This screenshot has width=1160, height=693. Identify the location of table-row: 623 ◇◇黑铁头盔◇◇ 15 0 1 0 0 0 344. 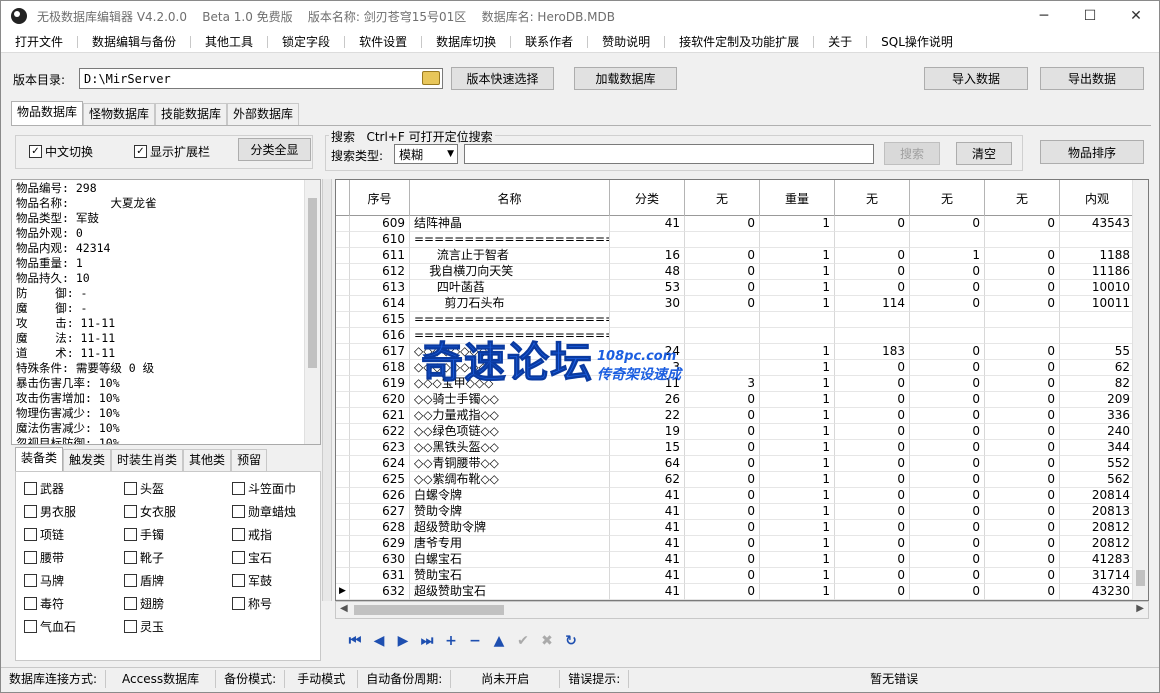
(735, 448).